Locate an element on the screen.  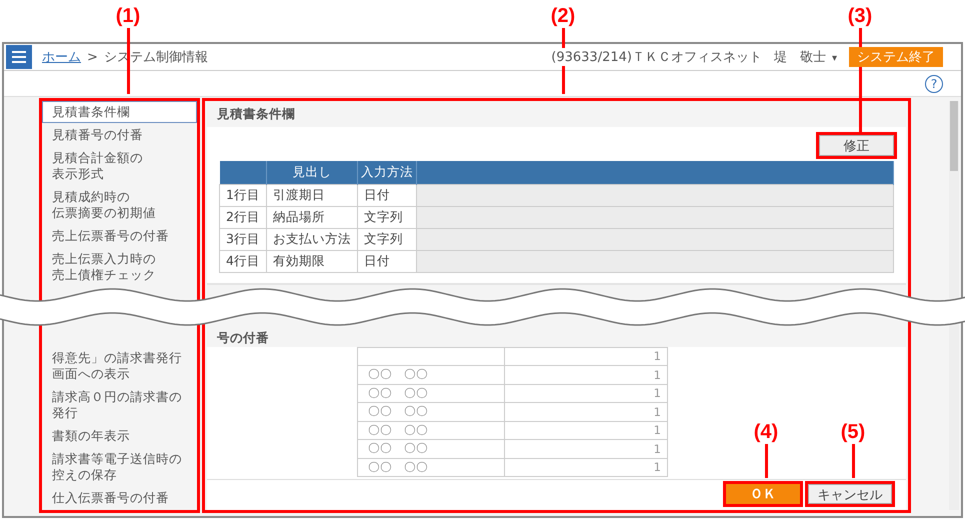
home-link: ホーム is located at coordinates (61, 57).